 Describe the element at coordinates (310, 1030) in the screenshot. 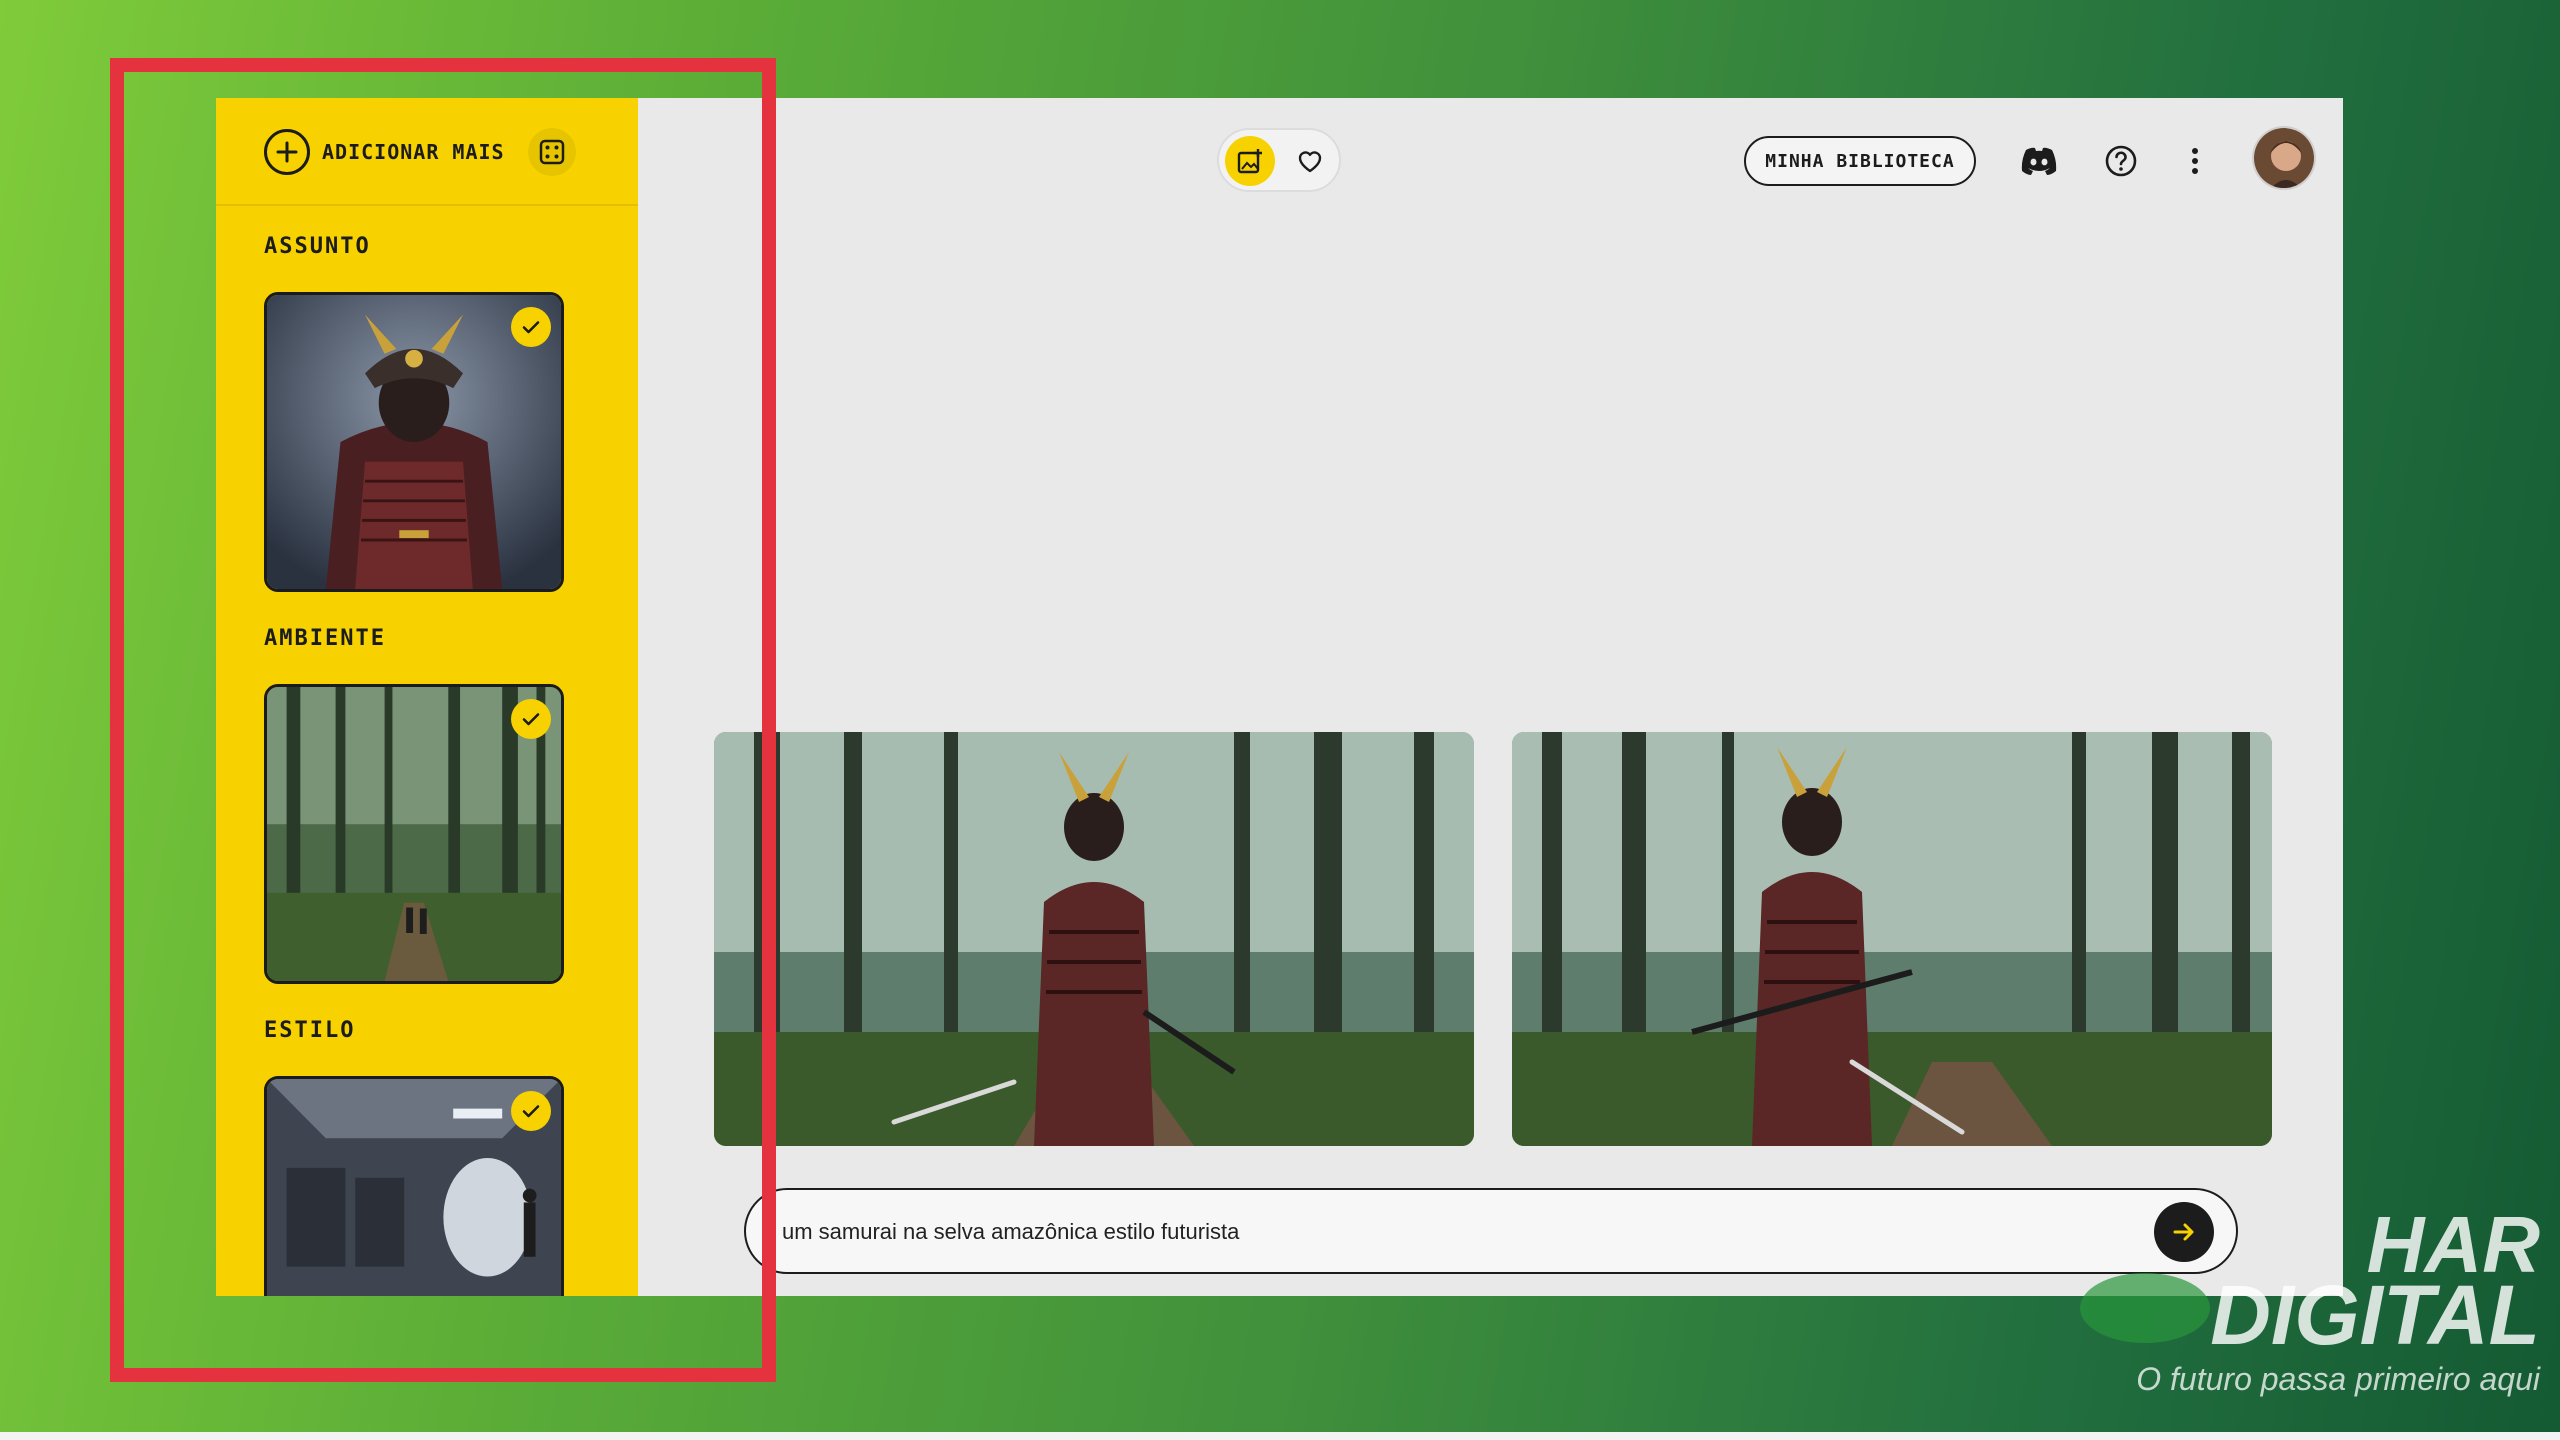

I see `section-title-style: ESTILO` at that location.